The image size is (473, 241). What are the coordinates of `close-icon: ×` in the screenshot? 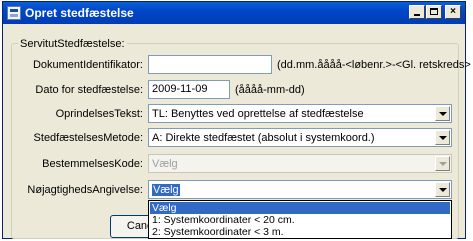 It's located at (453, 11).